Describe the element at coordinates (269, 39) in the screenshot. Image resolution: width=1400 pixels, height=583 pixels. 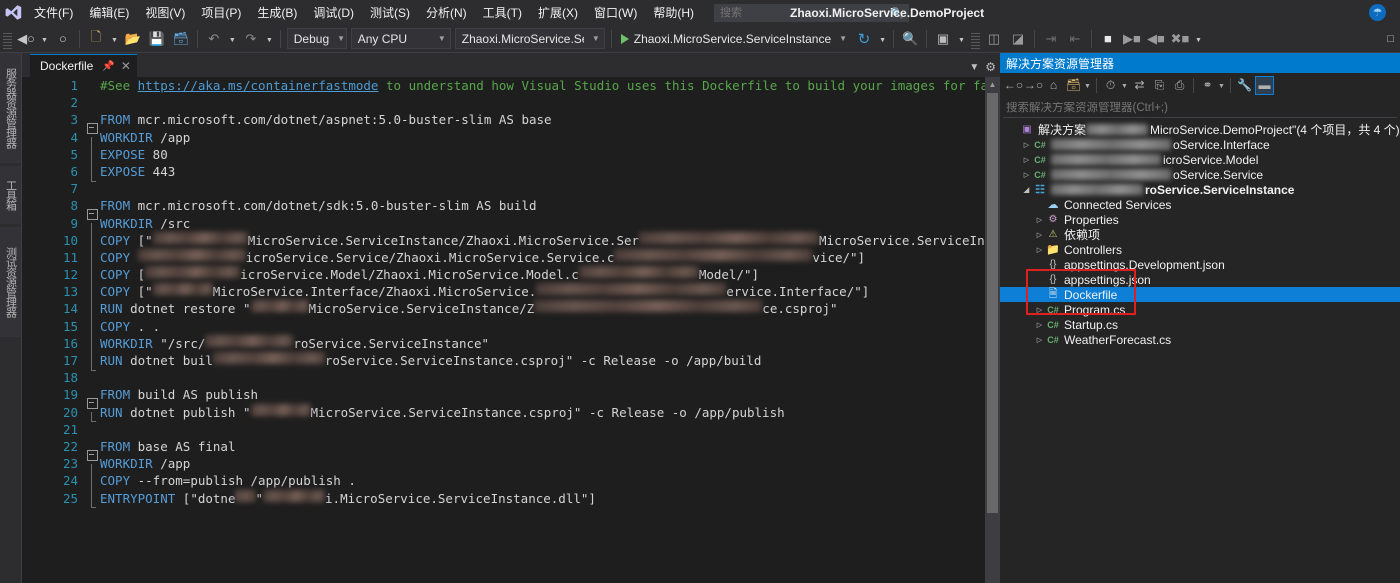
I see `redo-dropdown-icon: ▼` at that location.